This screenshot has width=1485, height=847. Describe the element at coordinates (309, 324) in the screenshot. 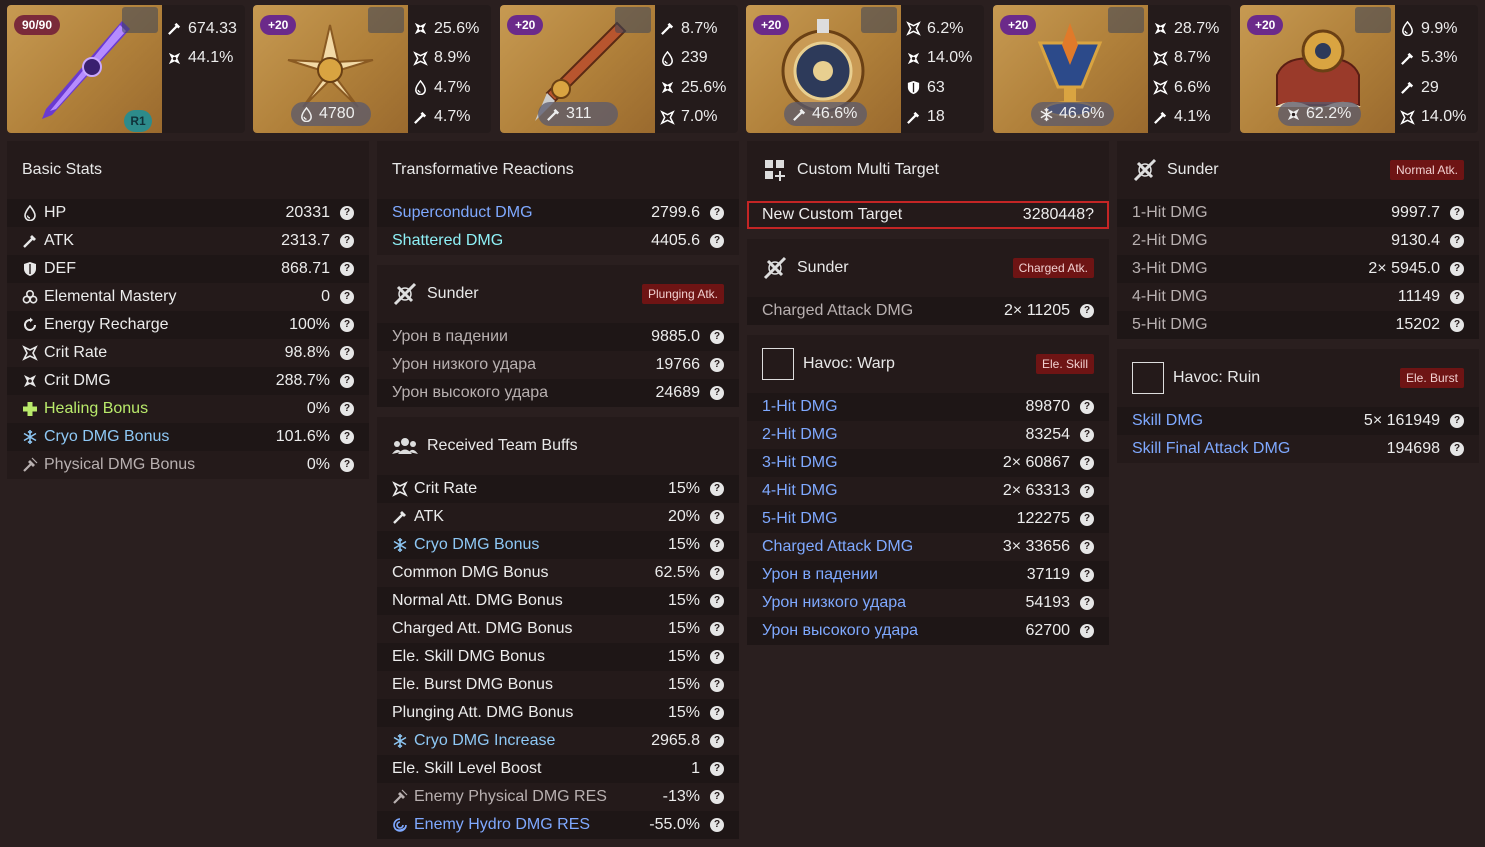

I see `stat-value: 100%` at that location.